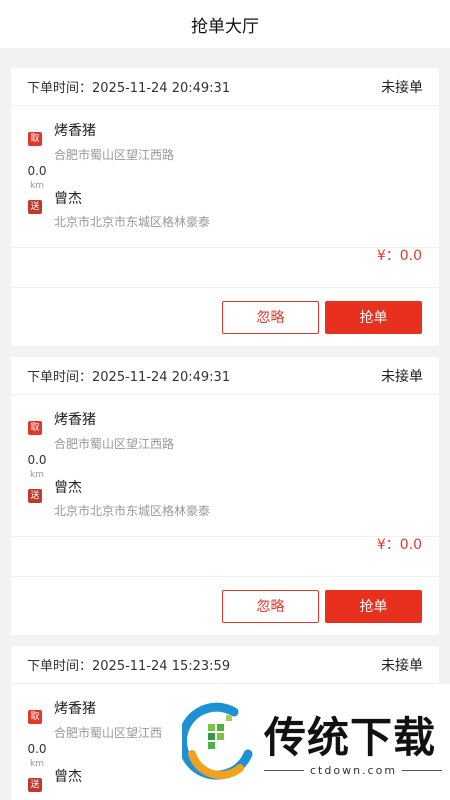  What do you see at coordinates (108, 733) in the screenshot?
I see `pickup-address: 合肥市蜀山区望江西` at bounding box center [108, 733].